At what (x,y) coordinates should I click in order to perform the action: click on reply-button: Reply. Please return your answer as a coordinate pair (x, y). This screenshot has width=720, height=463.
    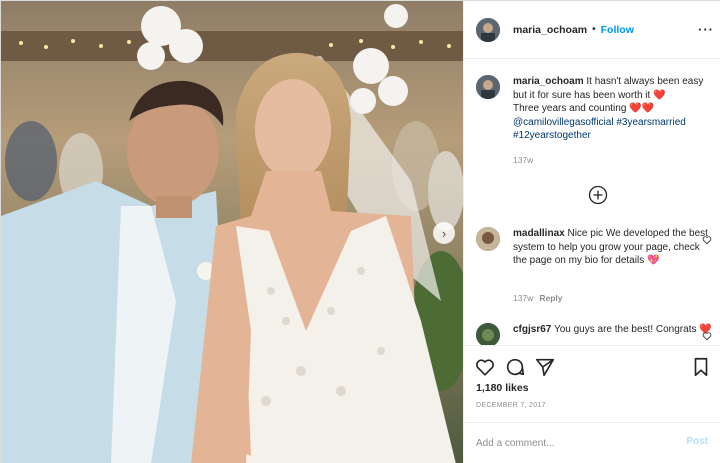
    Looking at the image, I should click on (550, 298).